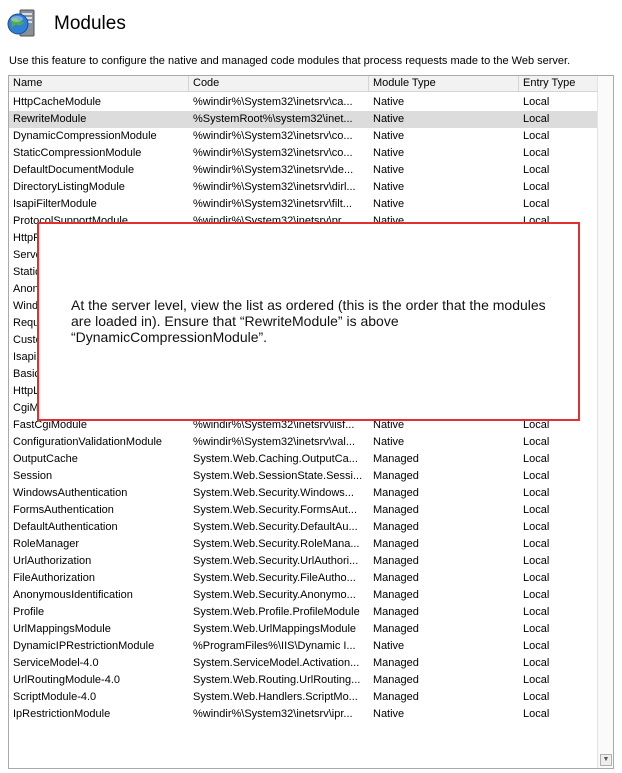  I want to click on cell-name: RoleManager, so click(46, 544).